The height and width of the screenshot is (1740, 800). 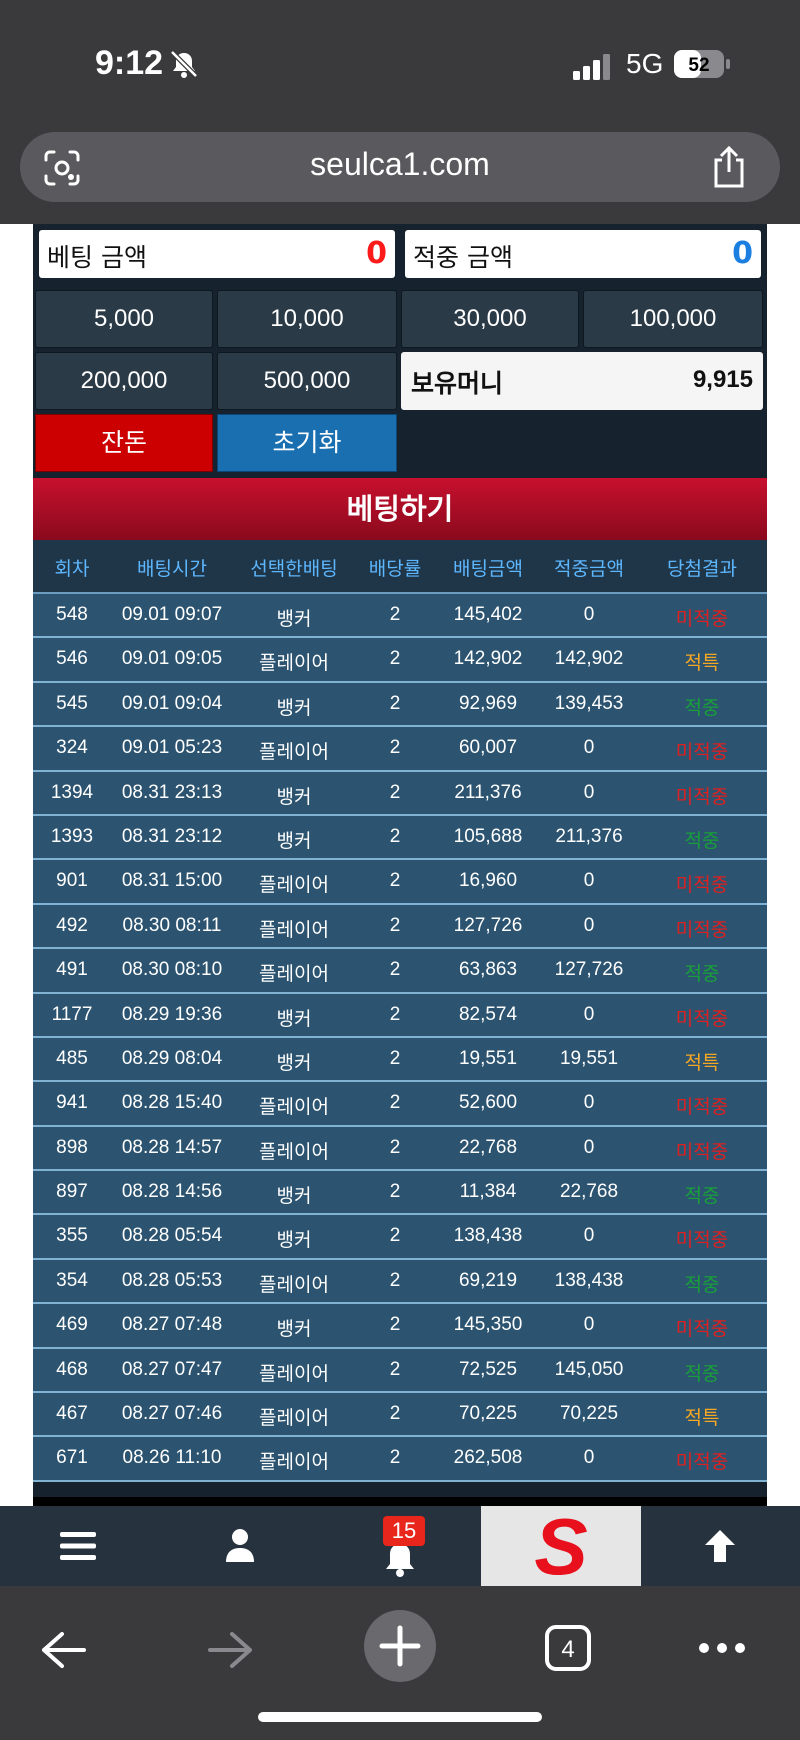 What do you see at coordinates (400, 1459) in the screenshot?
I see `table-row: 671 08.26 11:10 플레이어 2 262,508 0 미적중` at bounding box center [400, 1459].